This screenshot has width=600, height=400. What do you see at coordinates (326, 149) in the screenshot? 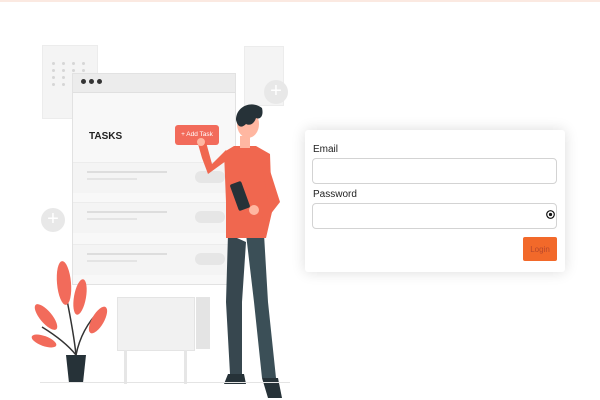
I see `email-label: Email` at bounding box center [326, 149].